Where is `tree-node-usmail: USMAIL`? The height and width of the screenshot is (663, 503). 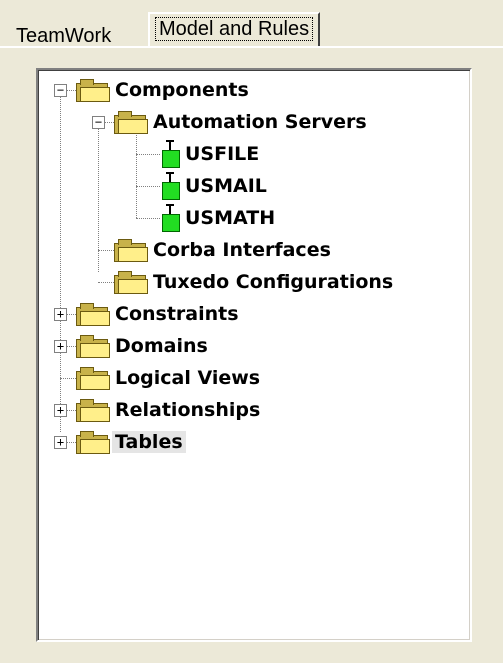 tree-node-usmail: USMAIL is located at coordinates (215, 186).